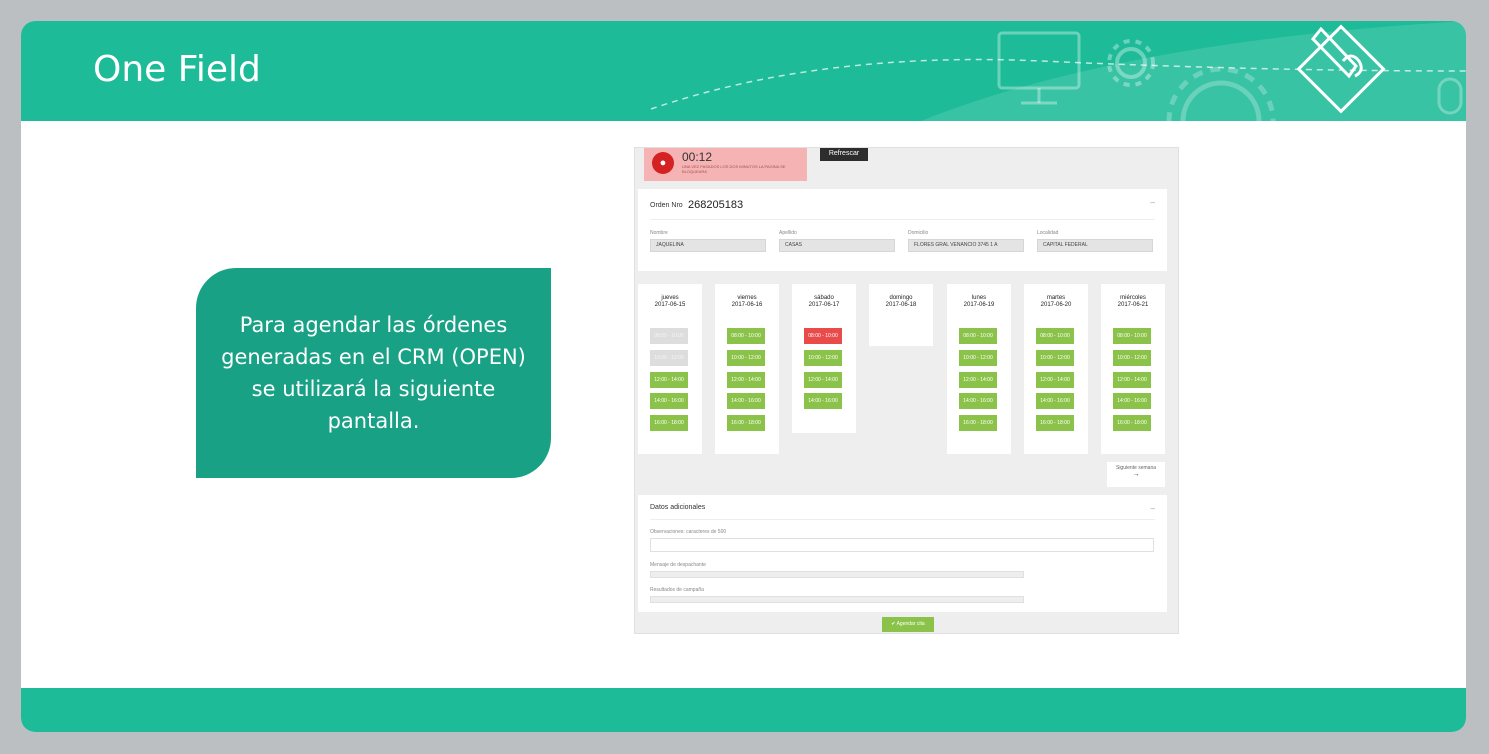 This screenshot has height=754, width=1489. I want to click on footer-bar, so click(743, 710).